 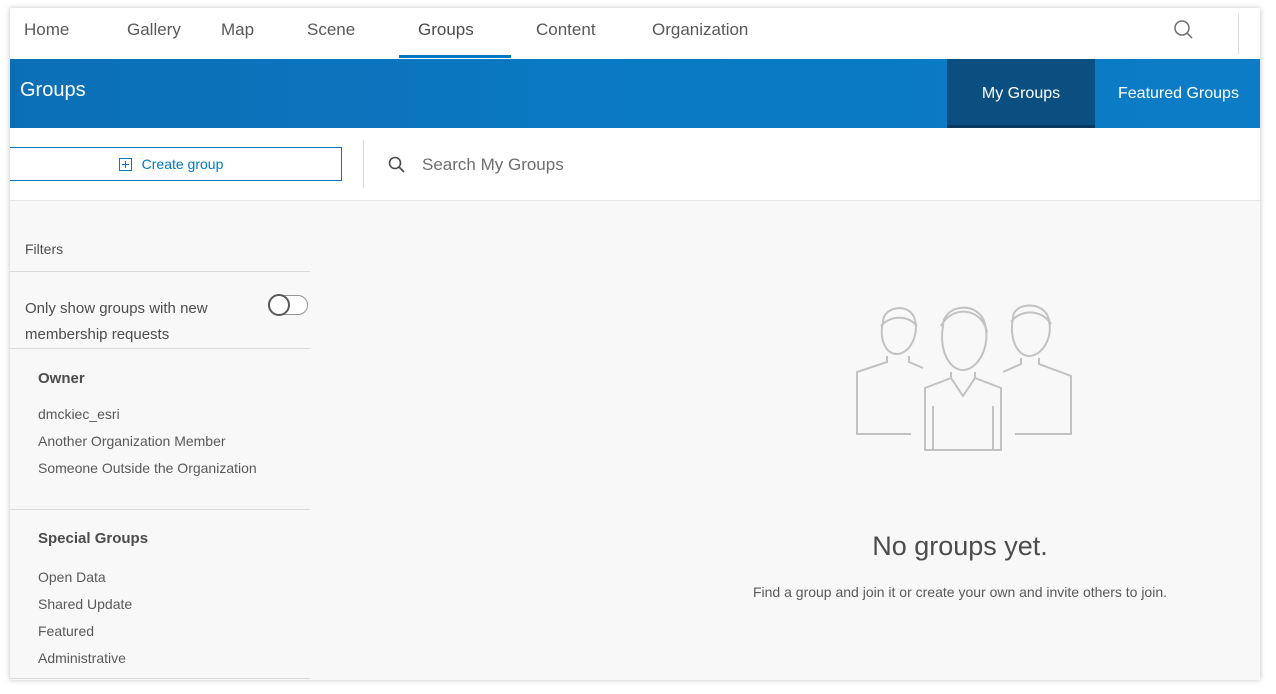 I want to click on nav-search-button, so click(x=1183, y=33).